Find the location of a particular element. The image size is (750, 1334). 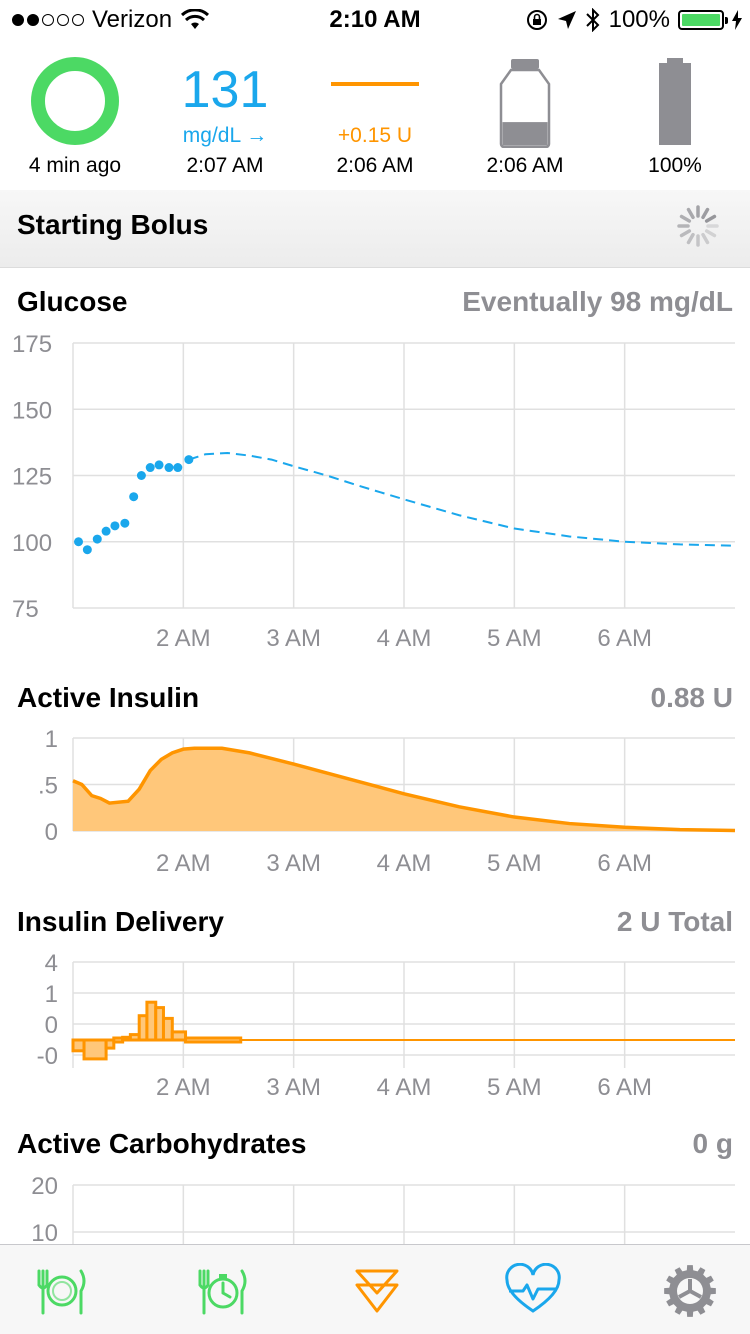

reservoir-icon is located at coordinates (525, 103).